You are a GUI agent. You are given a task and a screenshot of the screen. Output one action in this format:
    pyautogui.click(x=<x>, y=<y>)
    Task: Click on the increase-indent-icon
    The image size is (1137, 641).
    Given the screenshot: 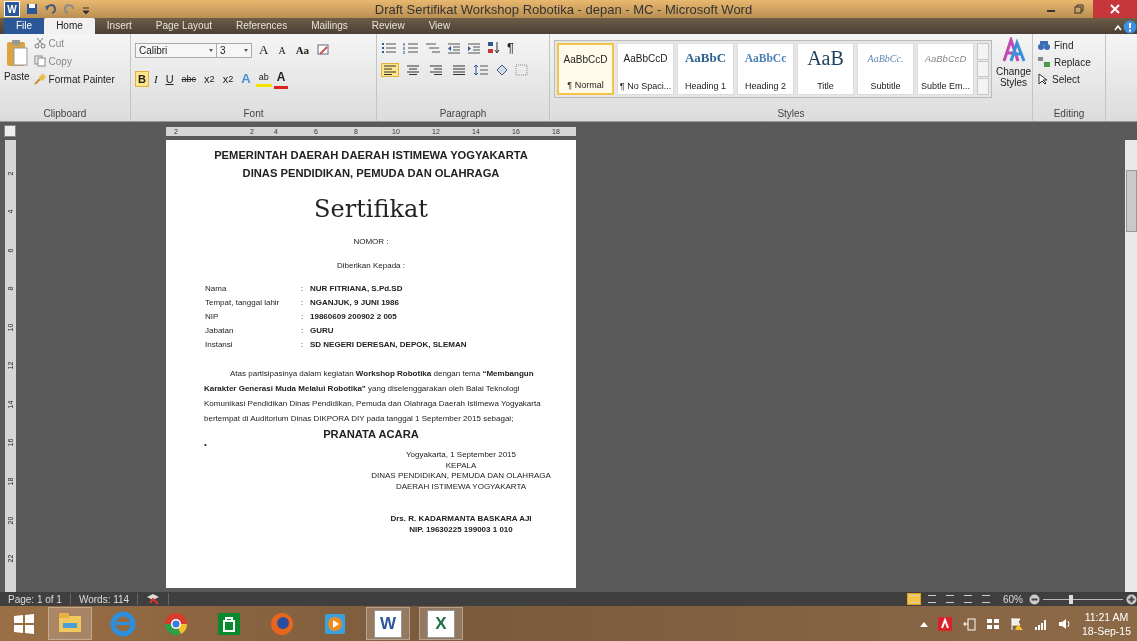 What is the action you would take?
    pyautogui.click(x=474, y=47)
    